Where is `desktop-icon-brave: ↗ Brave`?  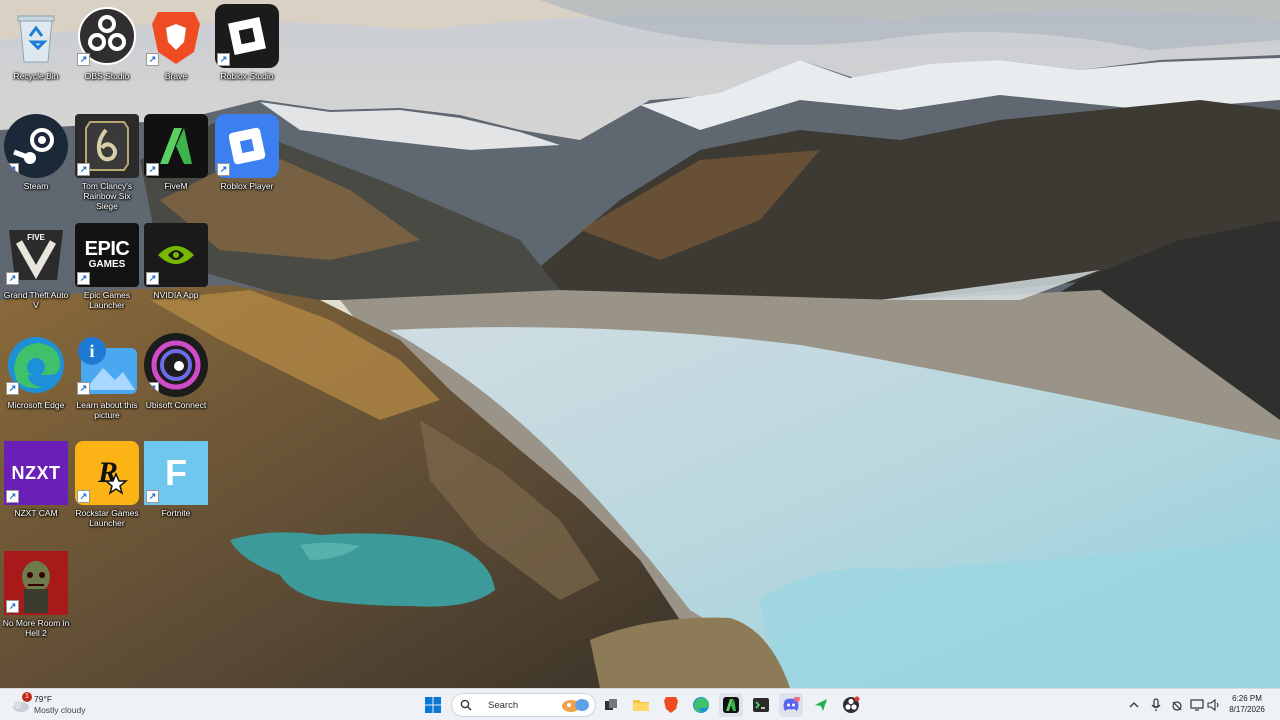
desktop-icon-brave: ↗ Brave is located at coordinates (176, 54).